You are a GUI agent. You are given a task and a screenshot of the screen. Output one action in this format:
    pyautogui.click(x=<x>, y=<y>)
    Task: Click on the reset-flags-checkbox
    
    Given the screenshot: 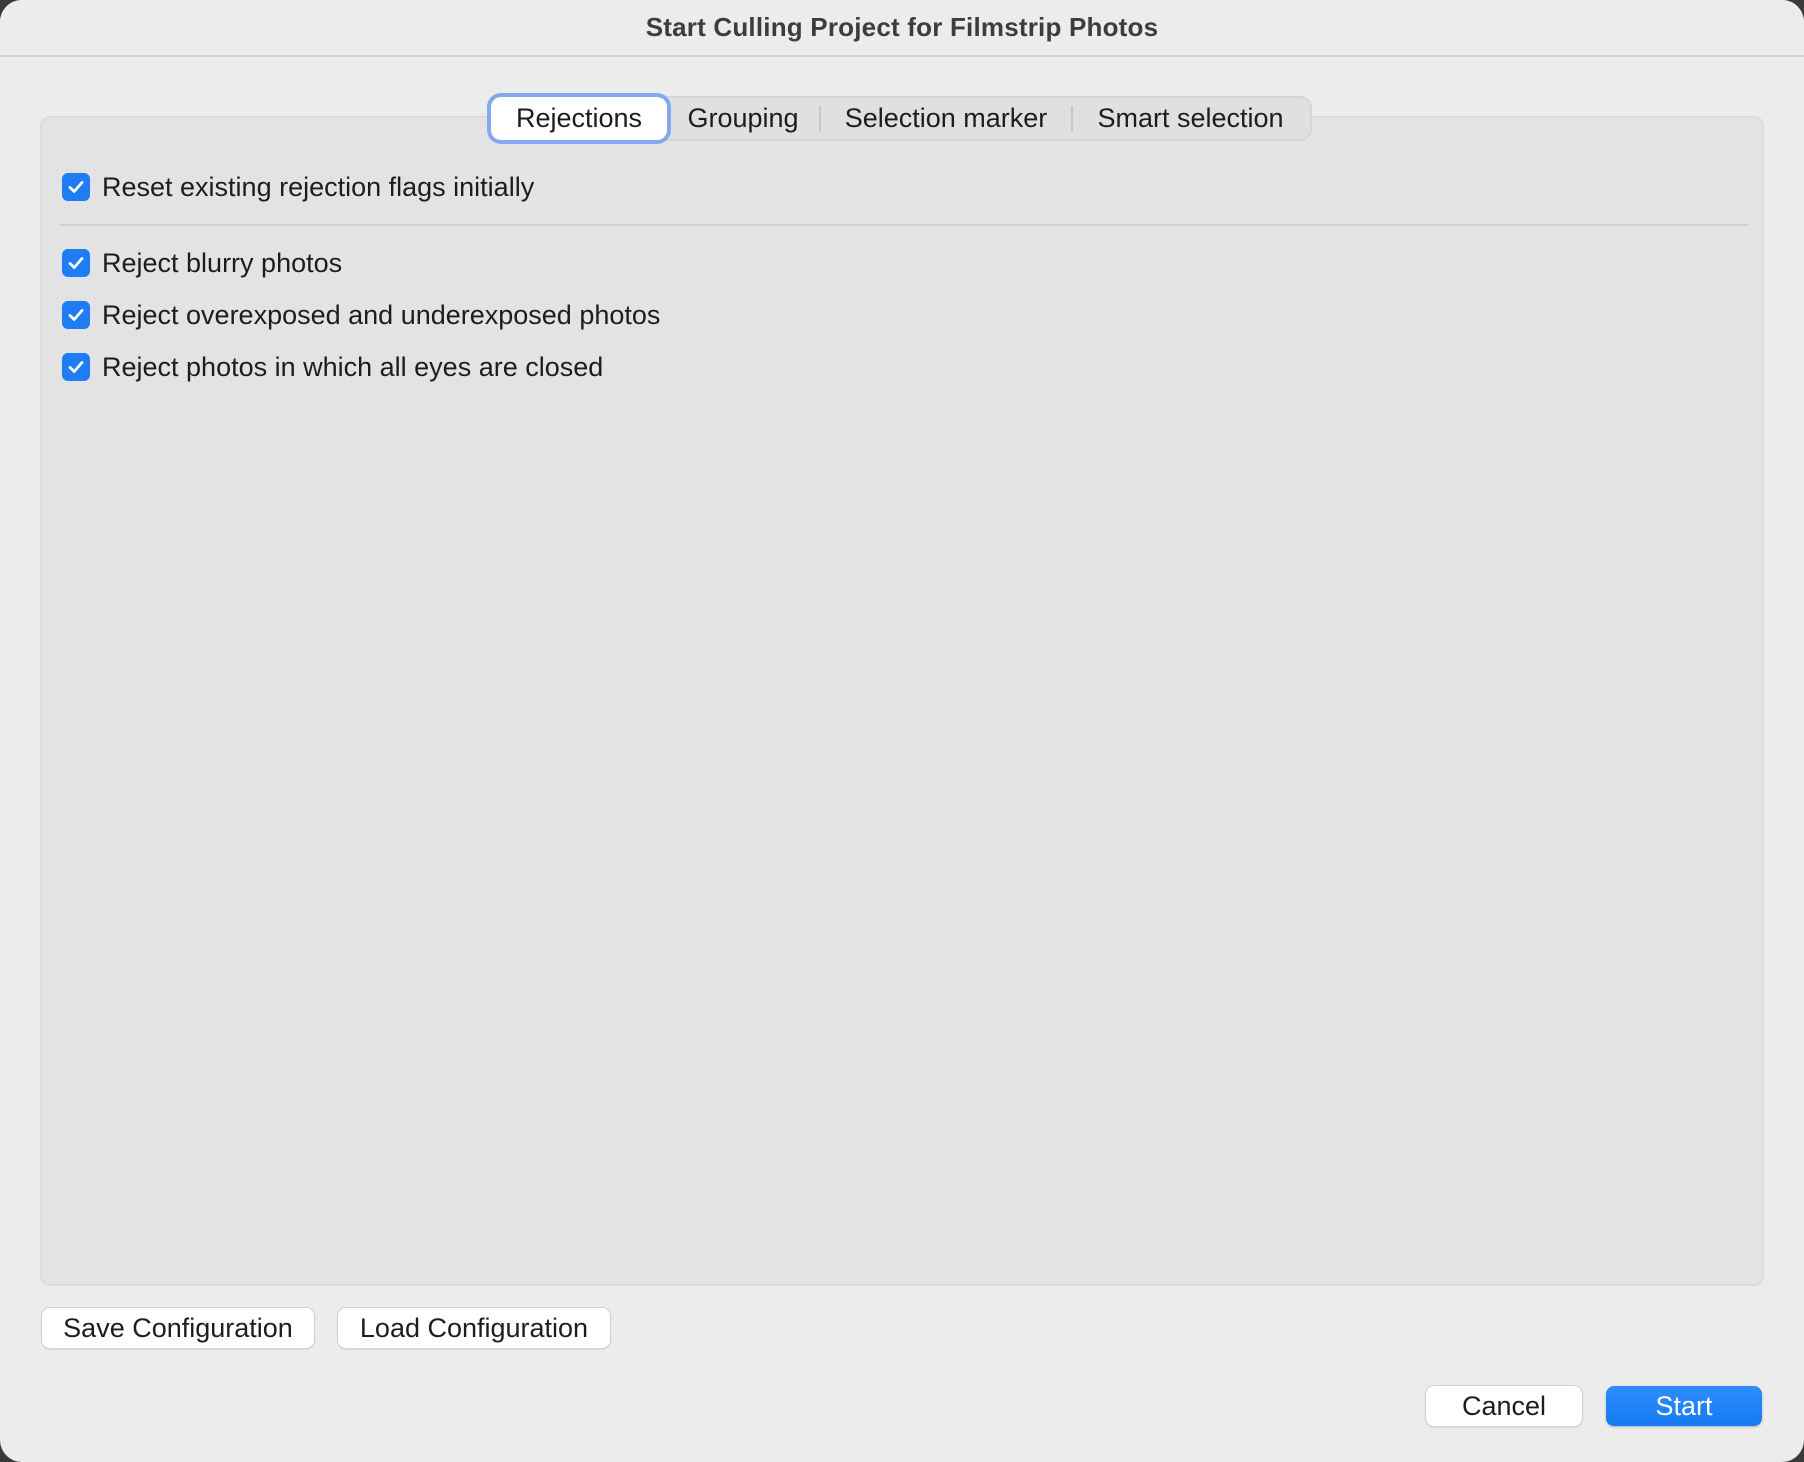 What is the action you would take?
    pyautogui.click(x=76, y=187)
    